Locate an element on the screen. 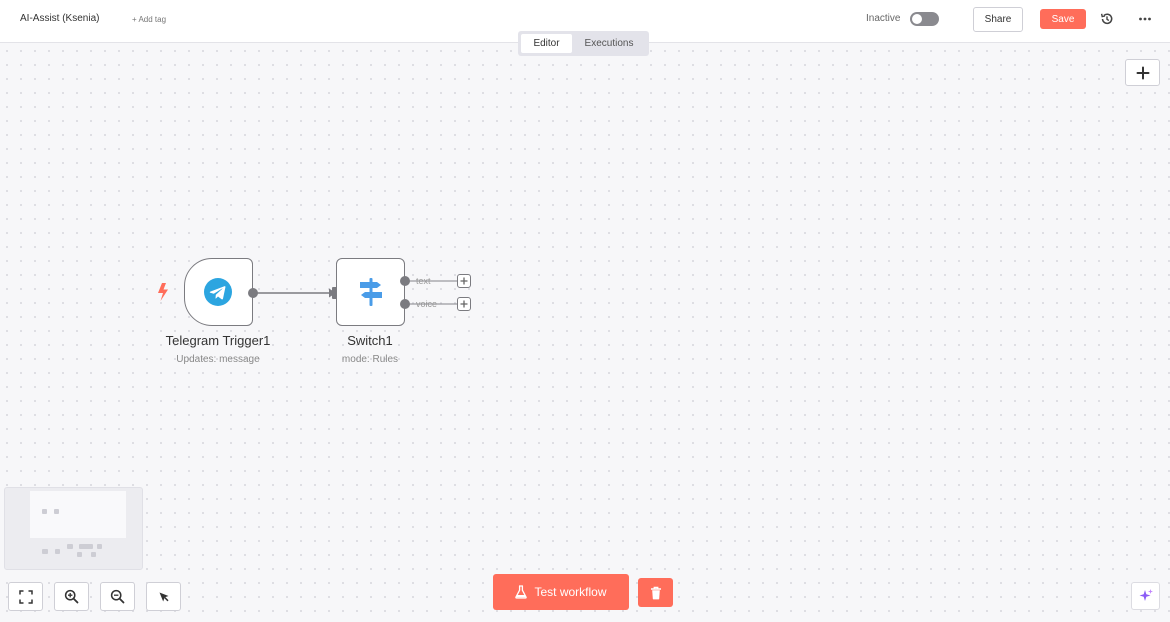 This screenshot has width=1170, height=622. fit-view-icon is located at coordinates (25, 596).